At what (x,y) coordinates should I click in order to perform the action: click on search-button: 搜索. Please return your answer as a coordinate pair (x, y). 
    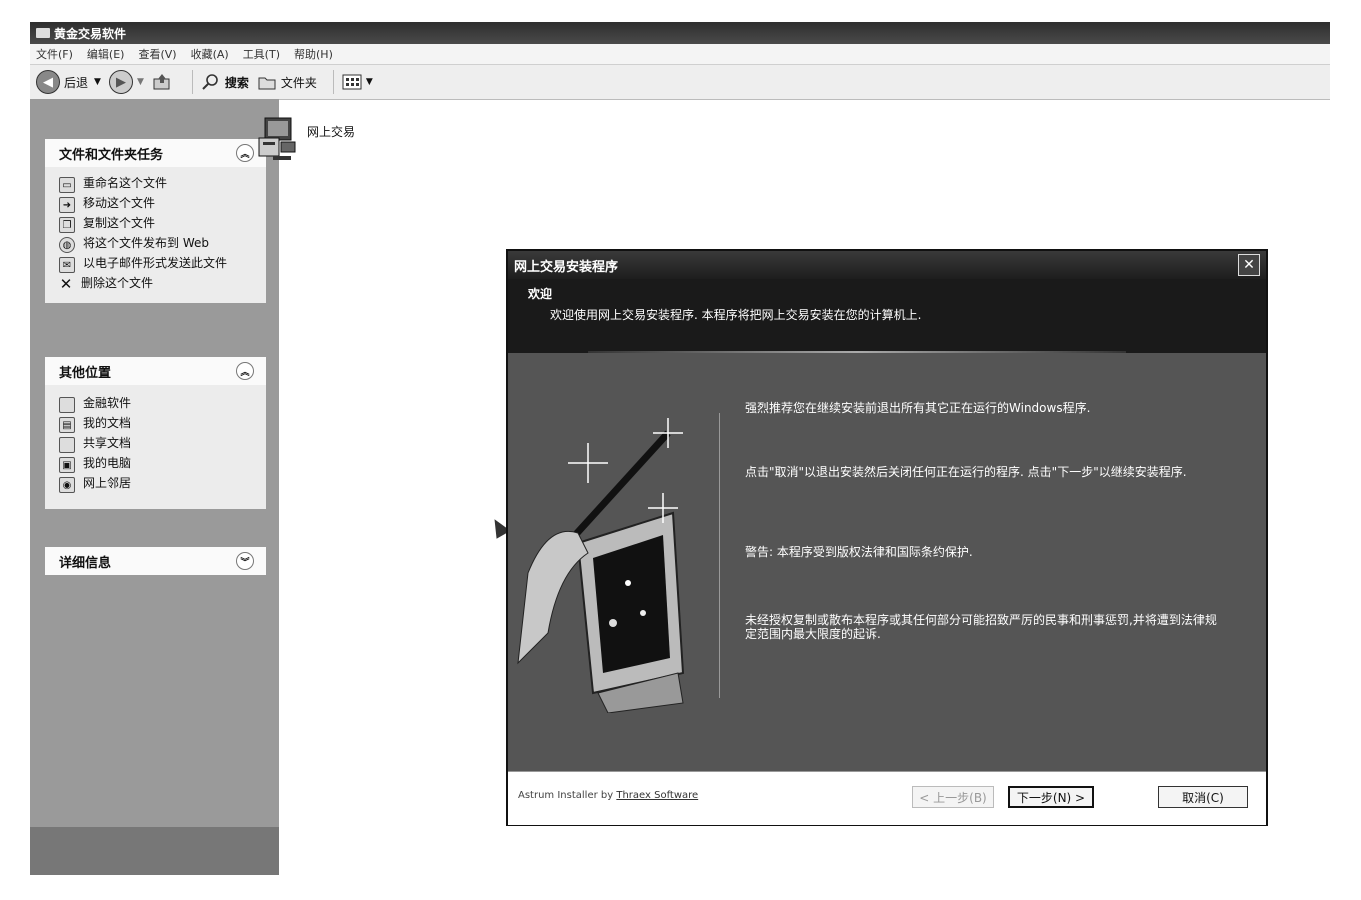
    Looking at the image, I should click on (225, 82).